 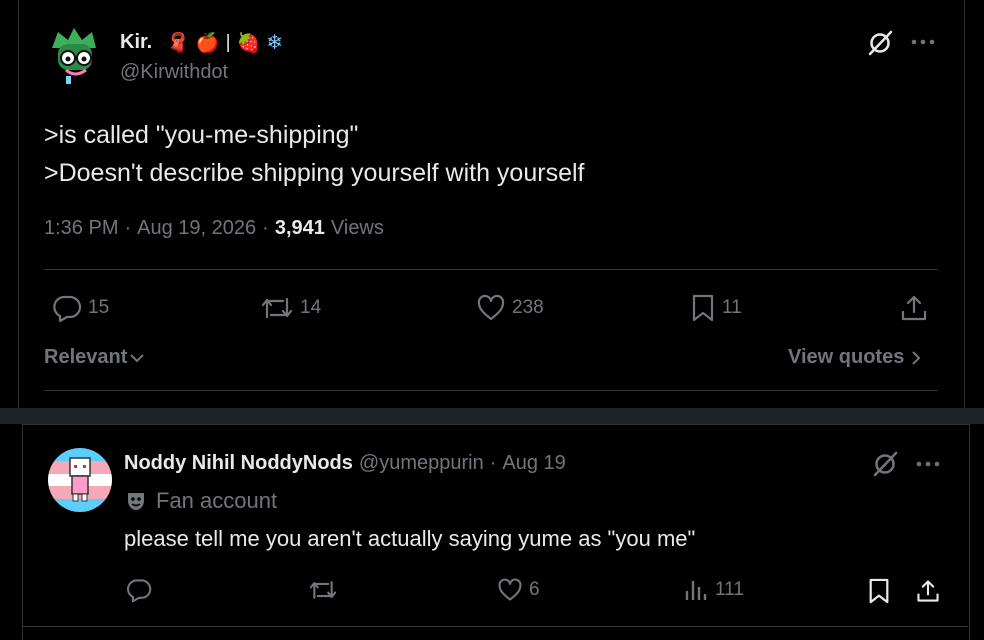 I want to click on fan-account-text: Fan account, so click(x=217, y=500).